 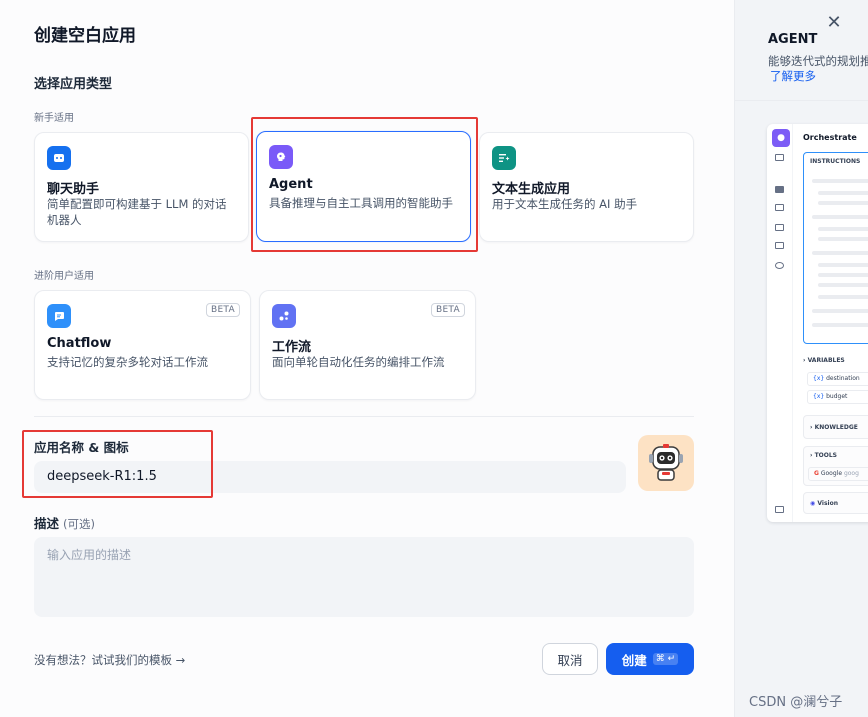 I want to click on mock-tools-box: › TOOLS G Google goog, so click(x=835, y=466).